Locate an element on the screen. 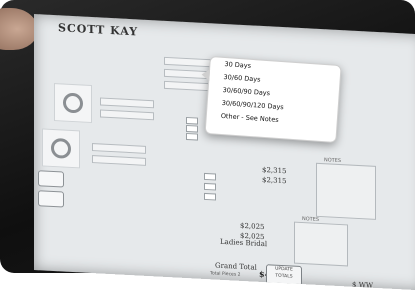 This screenshot has width=415, height=290. signature-prefix: $ is located at coordinates (354, 284).